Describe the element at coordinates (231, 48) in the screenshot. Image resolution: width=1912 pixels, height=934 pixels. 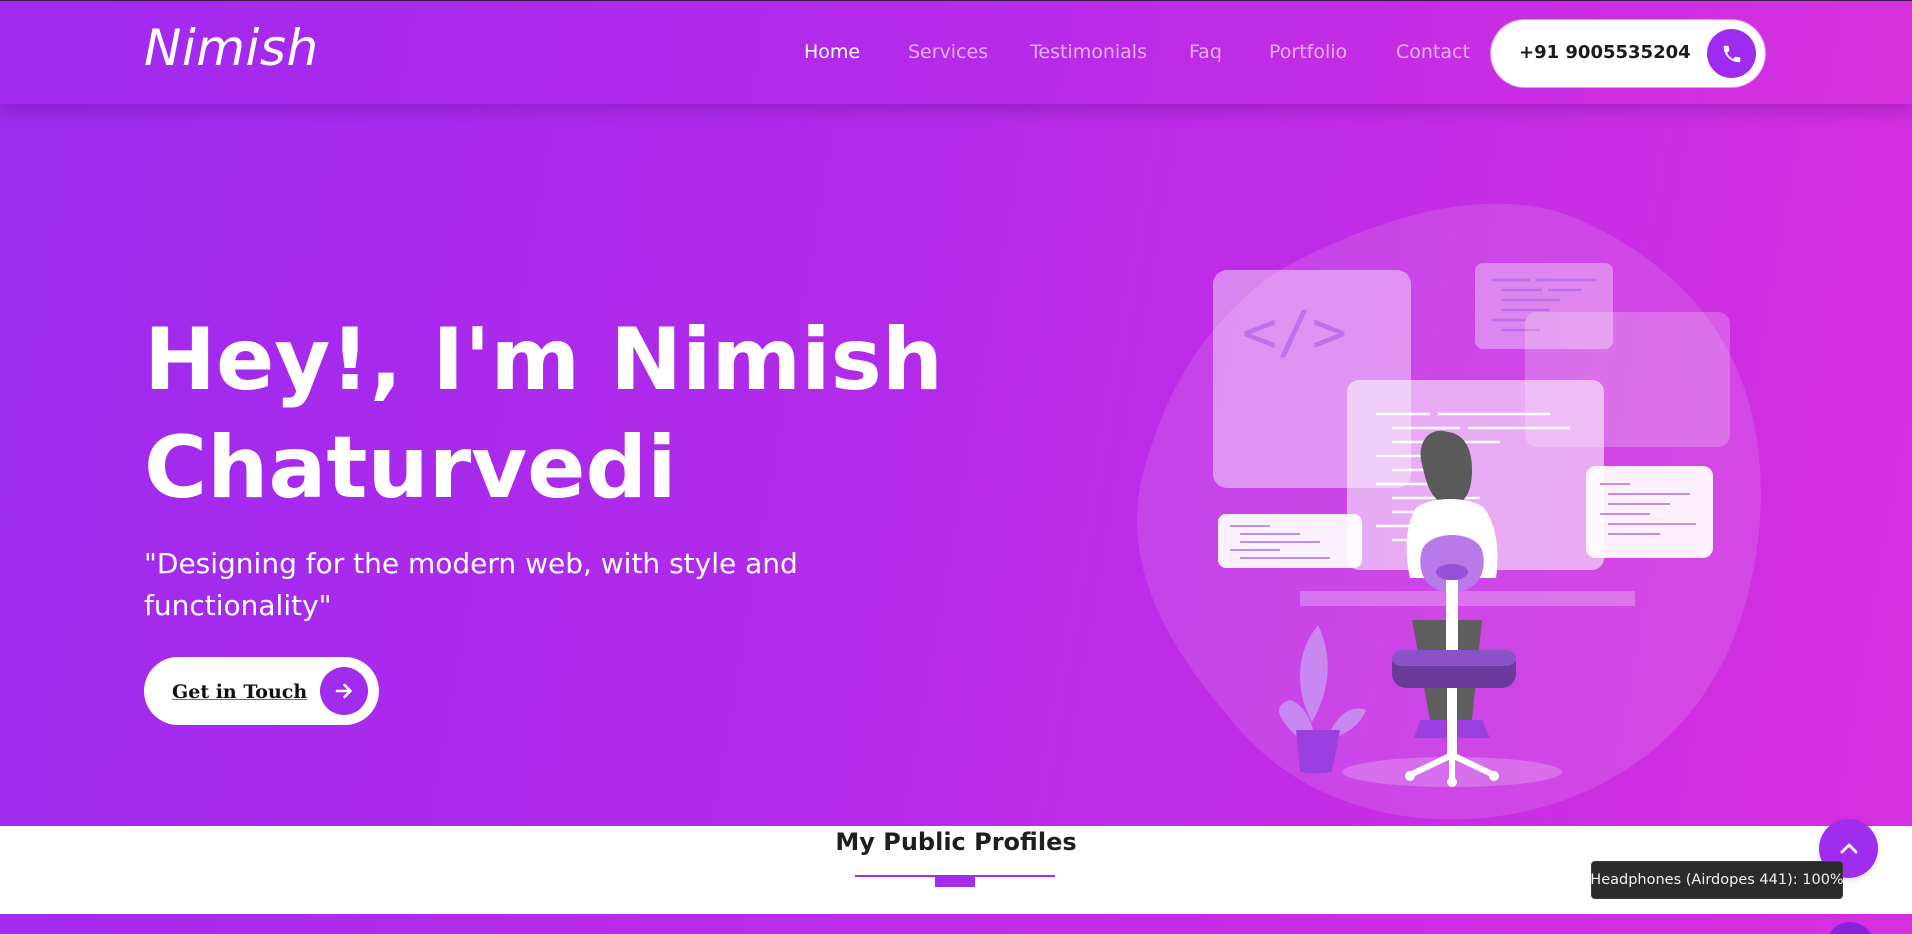
I see `brand-logo: Nimish` at that location.